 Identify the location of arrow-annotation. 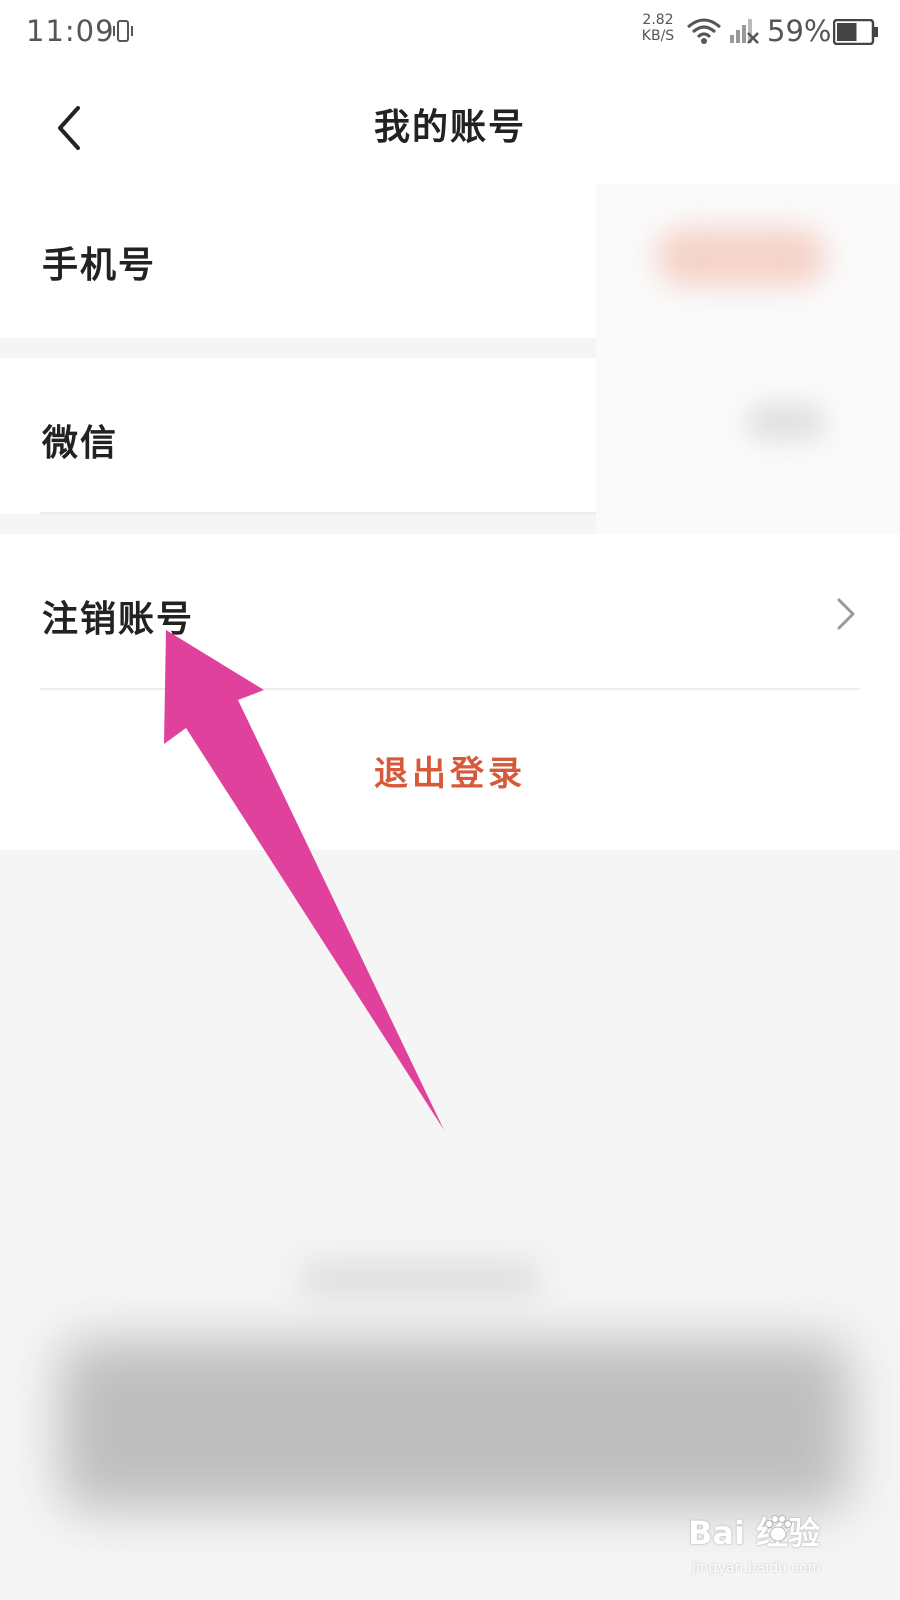
(304, 880).